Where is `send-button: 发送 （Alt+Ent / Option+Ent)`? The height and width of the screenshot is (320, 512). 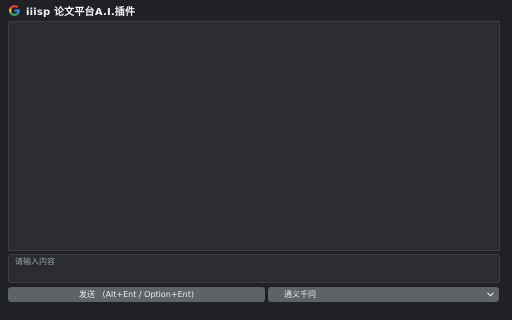 send-button: 发送 （Alt+Ent / Option+Ent) is located at coordinates (136, 294).